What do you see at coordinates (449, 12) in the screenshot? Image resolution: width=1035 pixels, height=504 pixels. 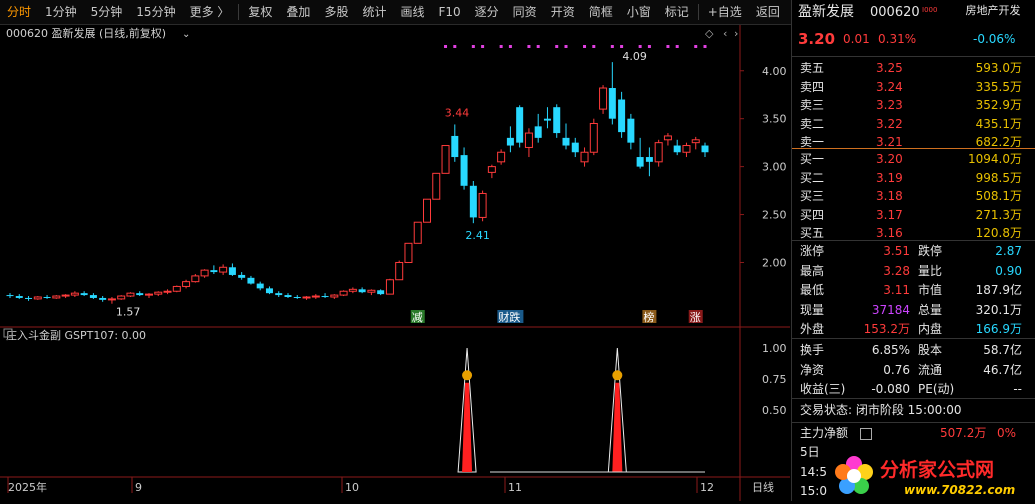 I see `toolbar-item-10: F10` at bounding box center [449, 12].